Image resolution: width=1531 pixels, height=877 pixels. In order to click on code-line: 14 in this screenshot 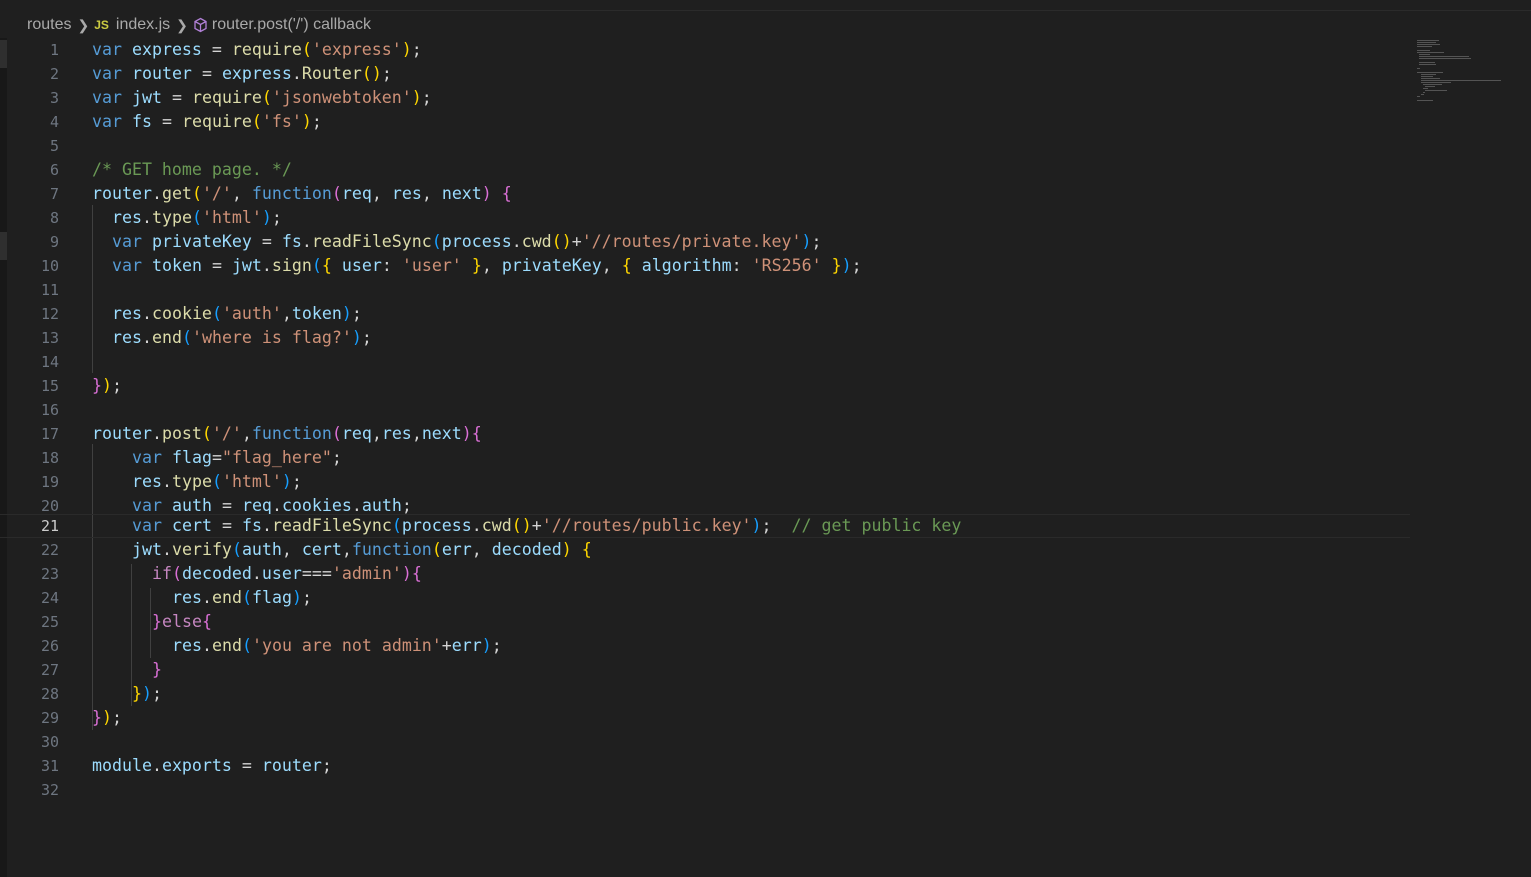, I will do `click(705, 362)`.